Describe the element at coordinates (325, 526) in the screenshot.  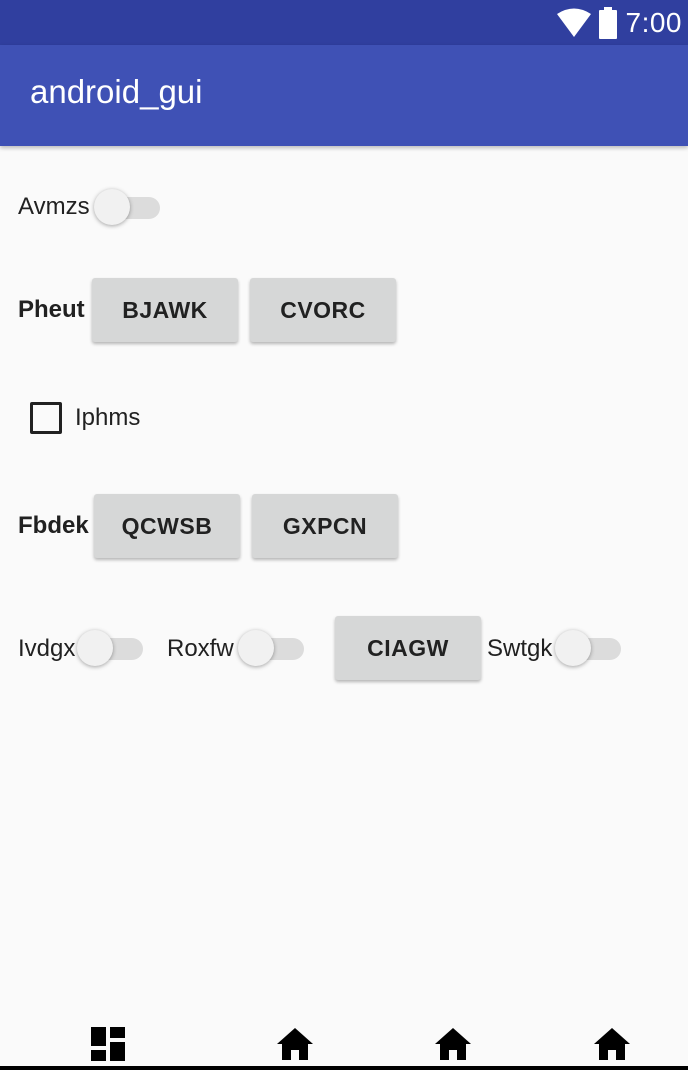
I see `gxpcn-button: GXPCN` at that location.